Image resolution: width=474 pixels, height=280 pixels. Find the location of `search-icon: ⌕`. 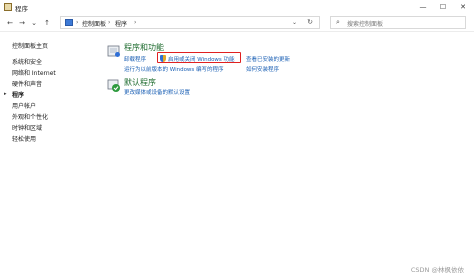

search-icon: ⌕ is located at coordinates (338, 22).